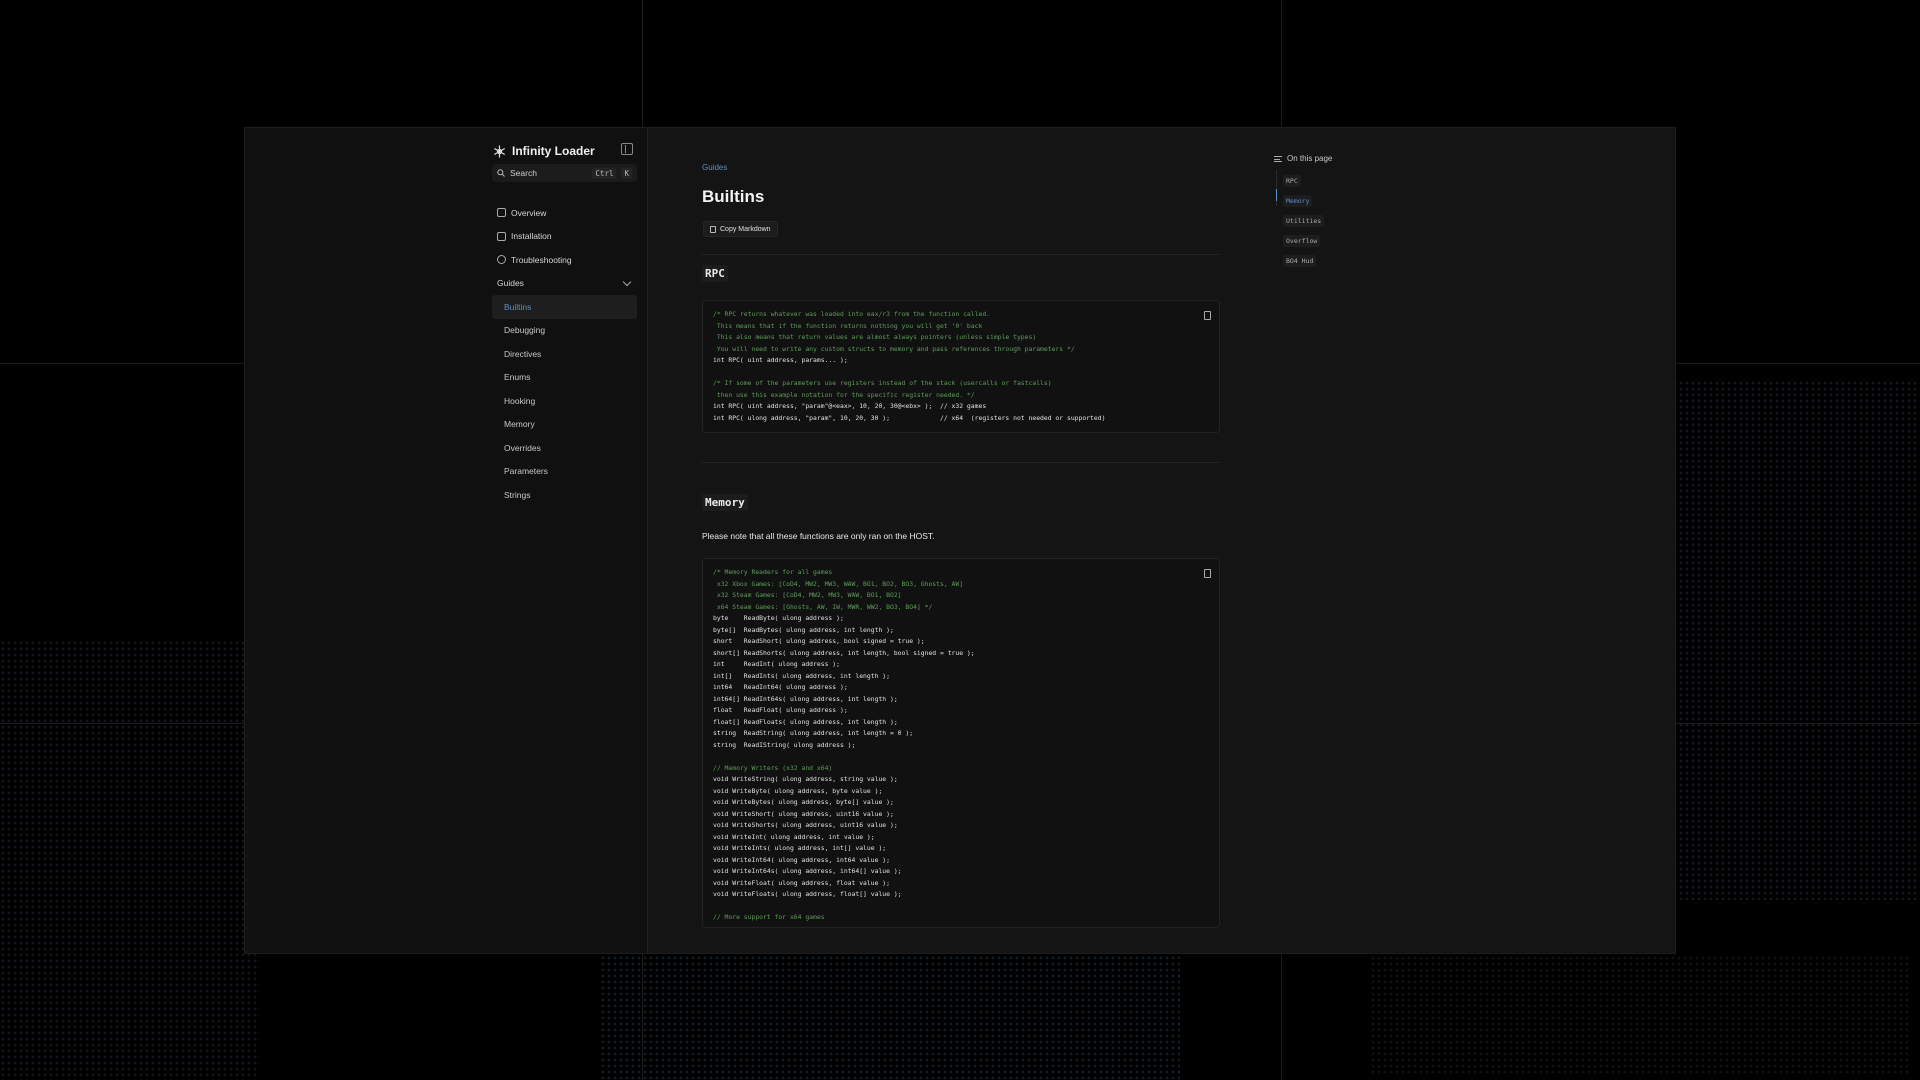 This screenshot has width=1920, height=1080. What do you see at coordinates (1292, 181) in the screenshot?
I see `toc-item-rpc: RPC` at bounding box center [1292, 181].